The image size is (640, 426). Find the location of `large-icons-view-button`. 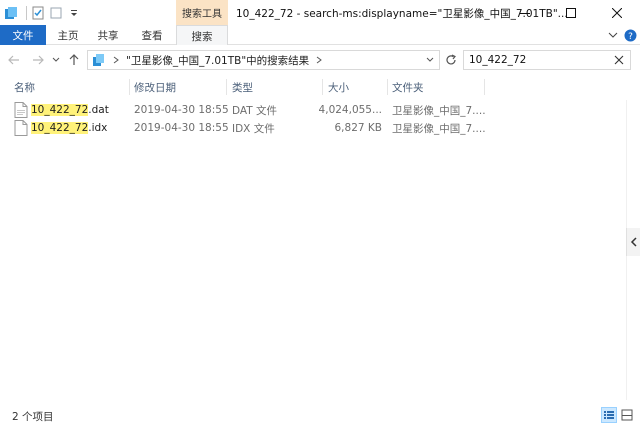

large-icons-view-button is located at coordinates (627, 415).